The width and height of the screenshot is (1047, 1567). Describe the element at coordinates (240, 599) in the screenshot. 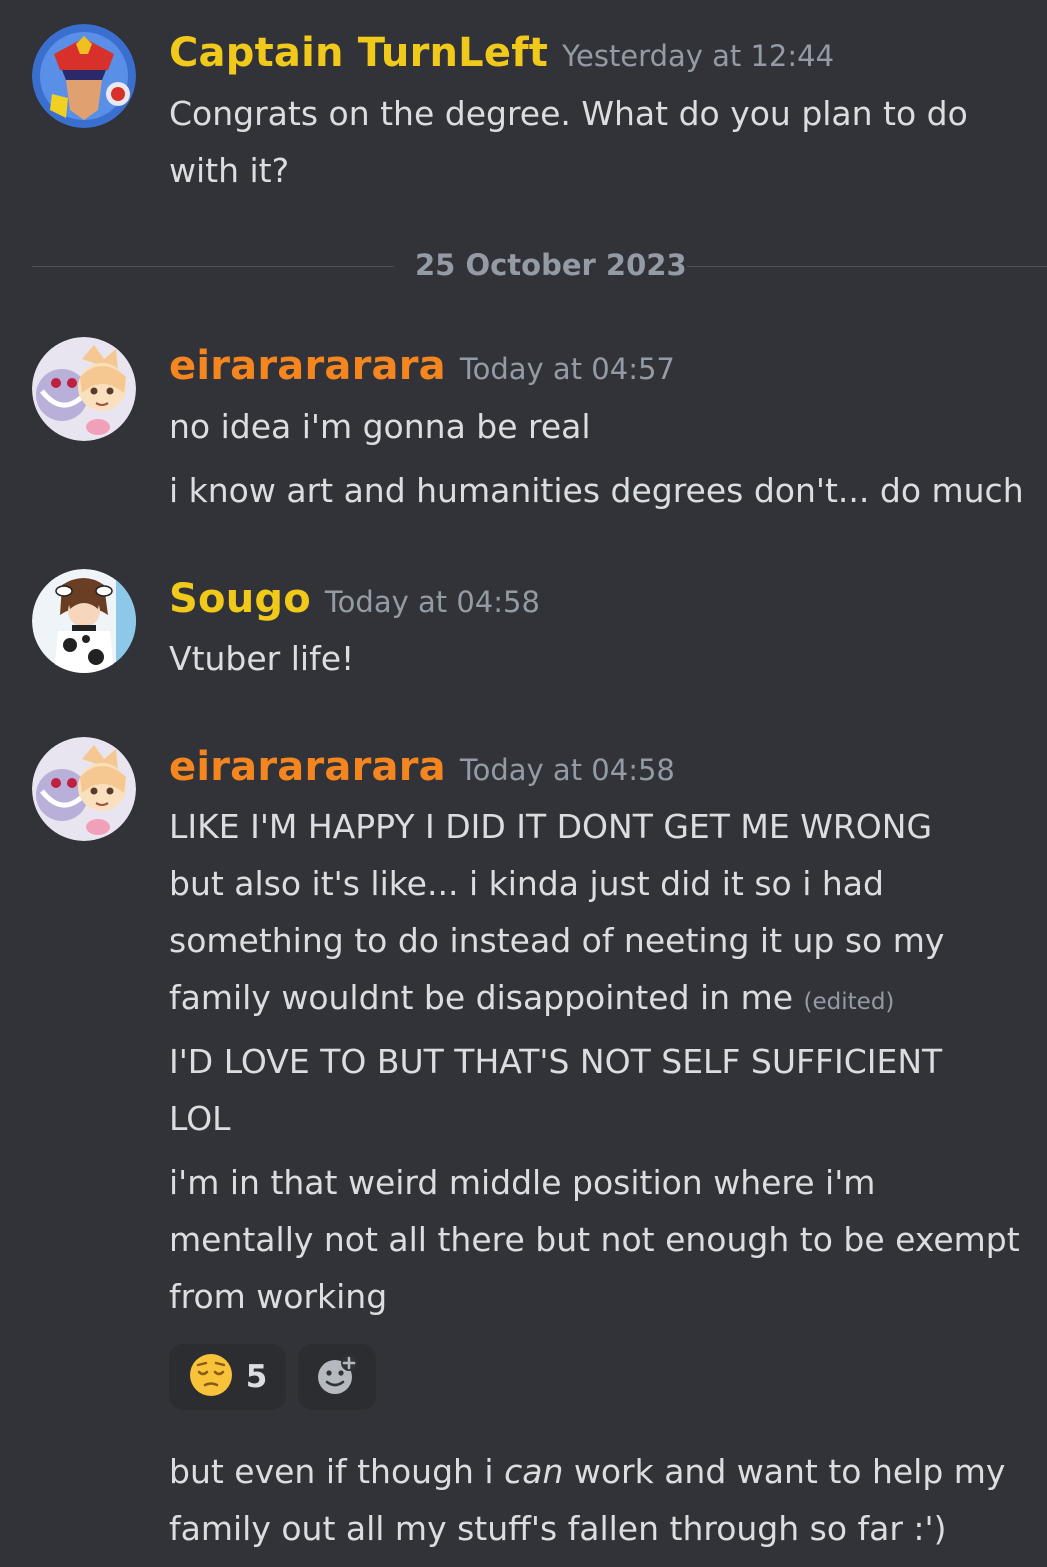

I see `username: Sougo` at that location.